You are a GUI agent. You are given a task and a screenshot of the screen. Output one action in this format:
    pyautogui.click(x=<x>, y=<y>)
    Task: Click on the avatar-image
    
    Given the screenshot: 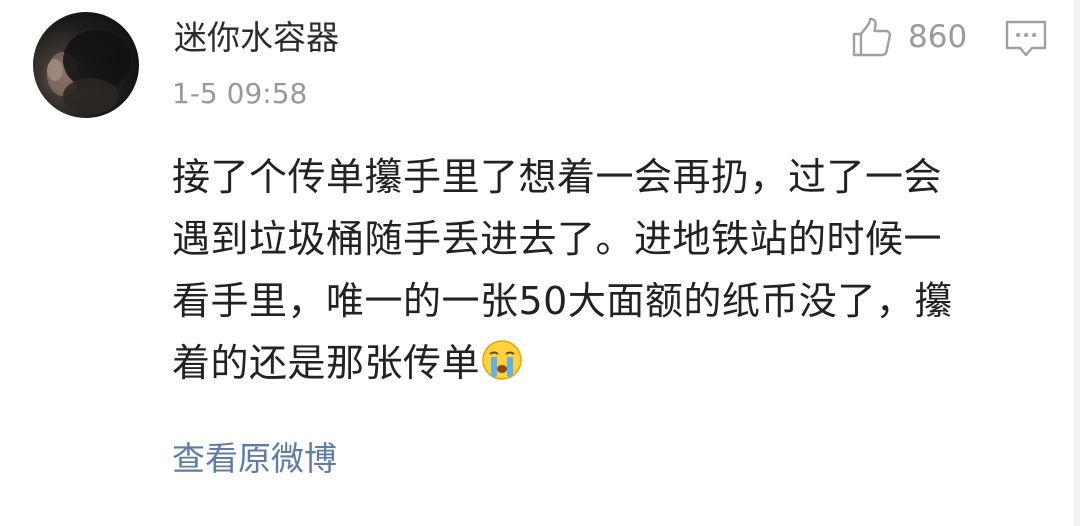 What is the action you would take?
    pyautogui.click(x=89, y=72)
    